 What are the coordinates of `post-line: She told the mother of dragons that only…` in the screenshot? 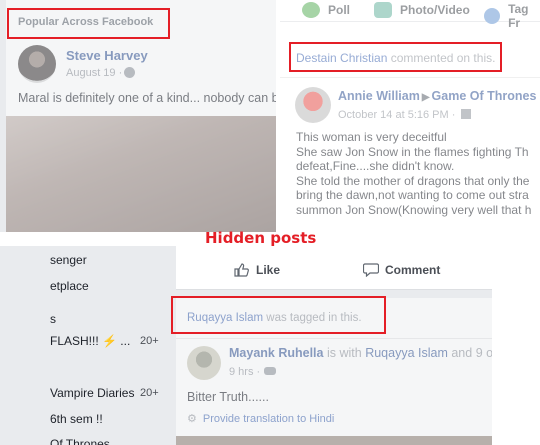 It's located at (413, 180).